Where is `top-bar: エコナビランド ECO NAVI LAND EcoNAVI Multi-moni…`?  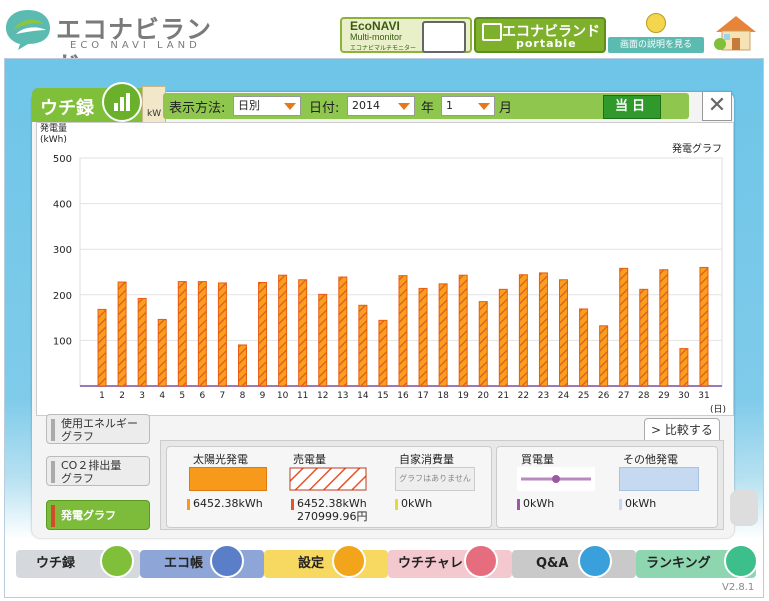 top-bar: エコナビランド ECO NAVI LAND EcoNAVI Multi-moni… is located at coordinates (384, 40).